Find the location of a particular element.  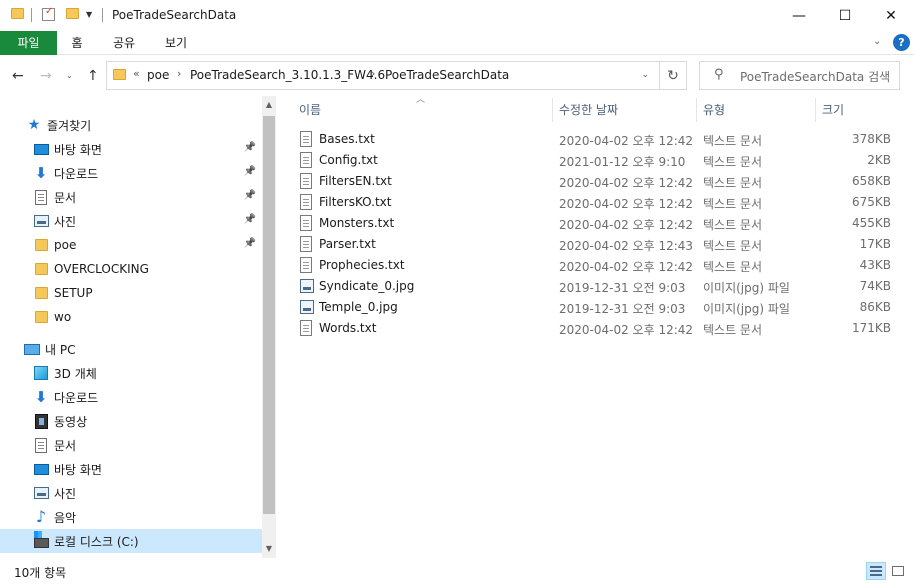

nav-item-label: 문서 is located at coordinates (65, 197).